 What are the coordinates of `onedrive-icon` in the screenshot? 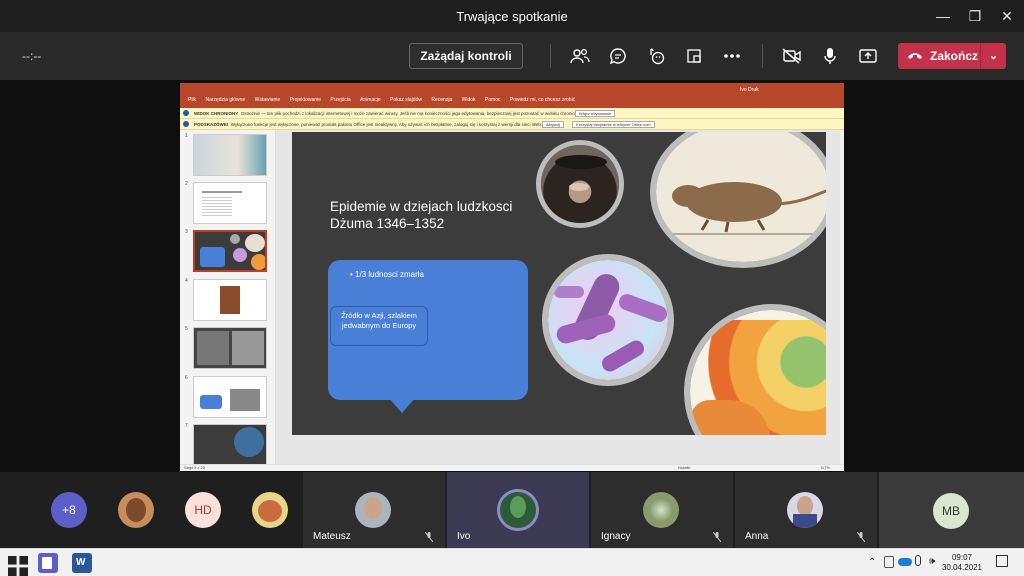 It's located at (905, 562).